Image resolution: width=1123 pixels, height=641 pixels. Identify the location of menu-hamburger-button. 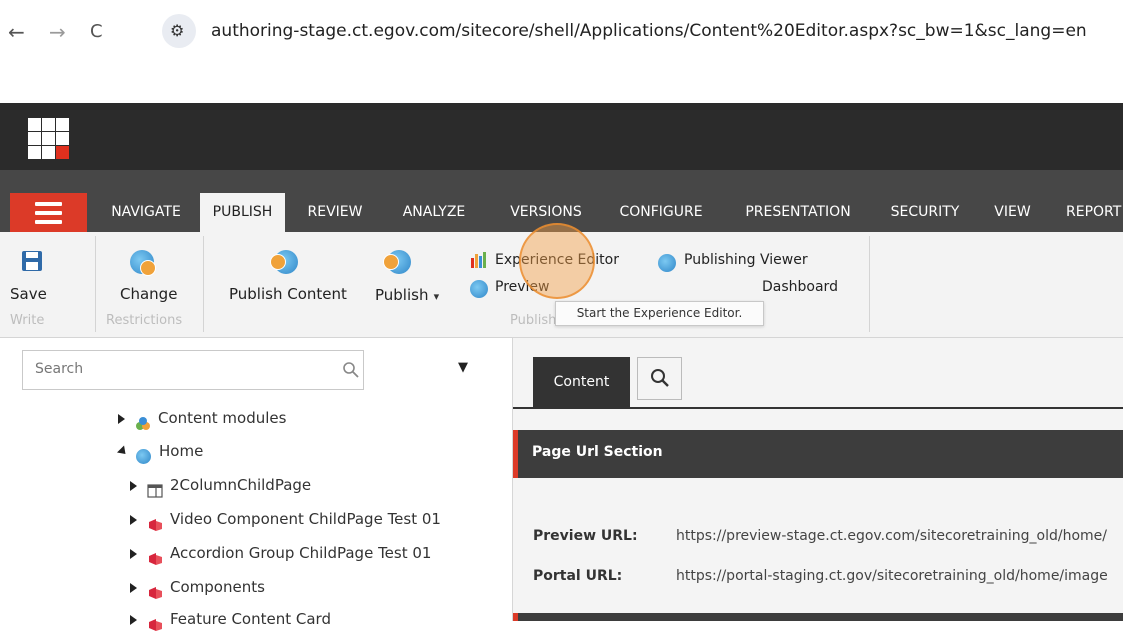
(48, 212).